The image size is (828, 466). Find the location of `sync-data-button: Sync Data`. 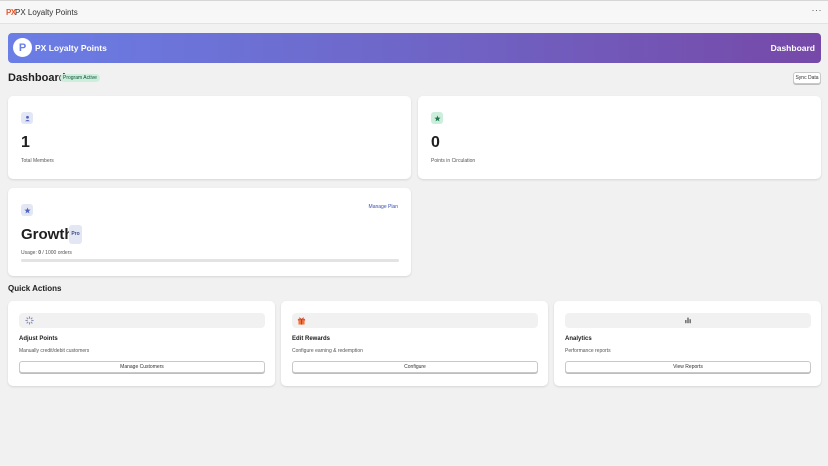

sync-data-button: Sync Data is located at coordinates (807, 78).